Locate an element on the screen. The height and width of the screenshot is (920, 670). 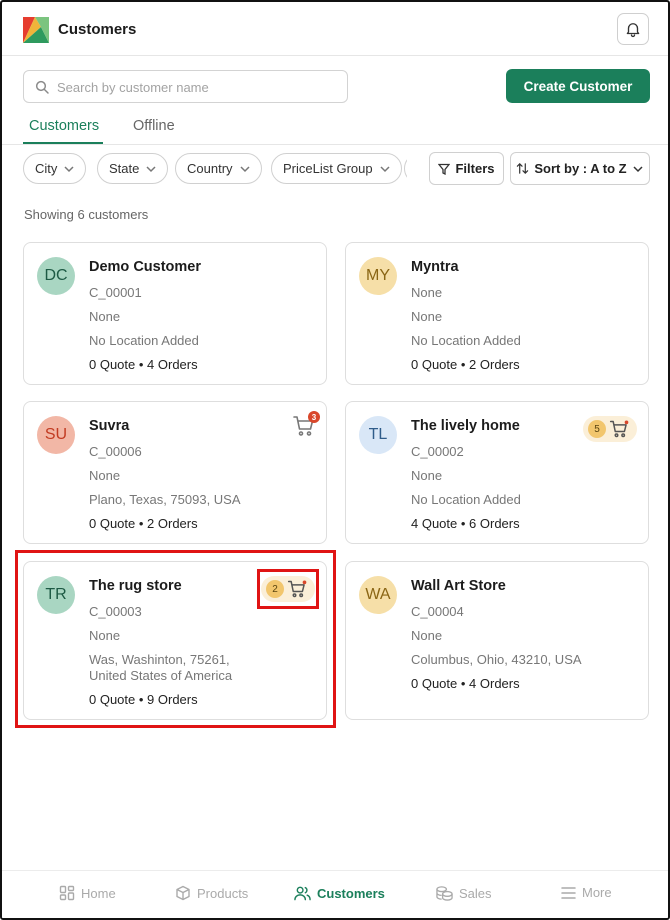
country-filter-chip: Country is located at coordinates (218, 168).